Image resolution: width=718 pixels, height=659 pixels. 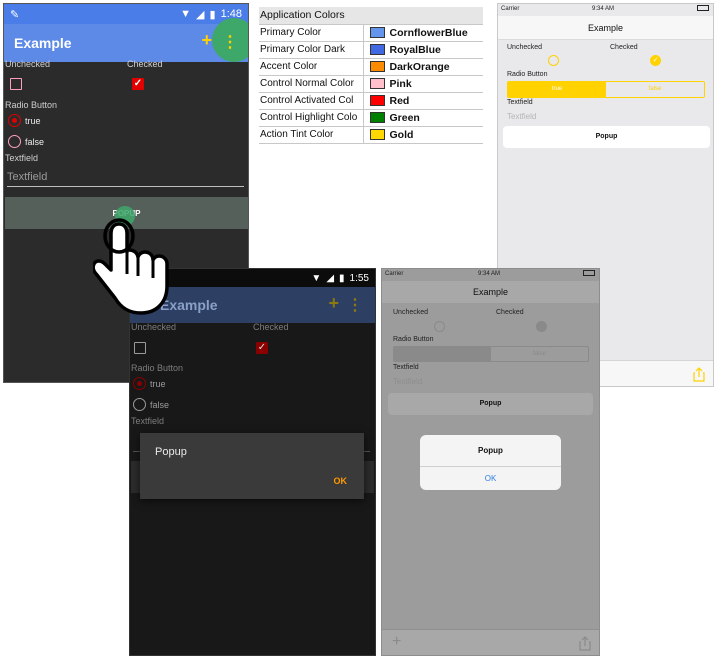 I want to click on alert-ok-button: OK, so click(x=490, y=478).